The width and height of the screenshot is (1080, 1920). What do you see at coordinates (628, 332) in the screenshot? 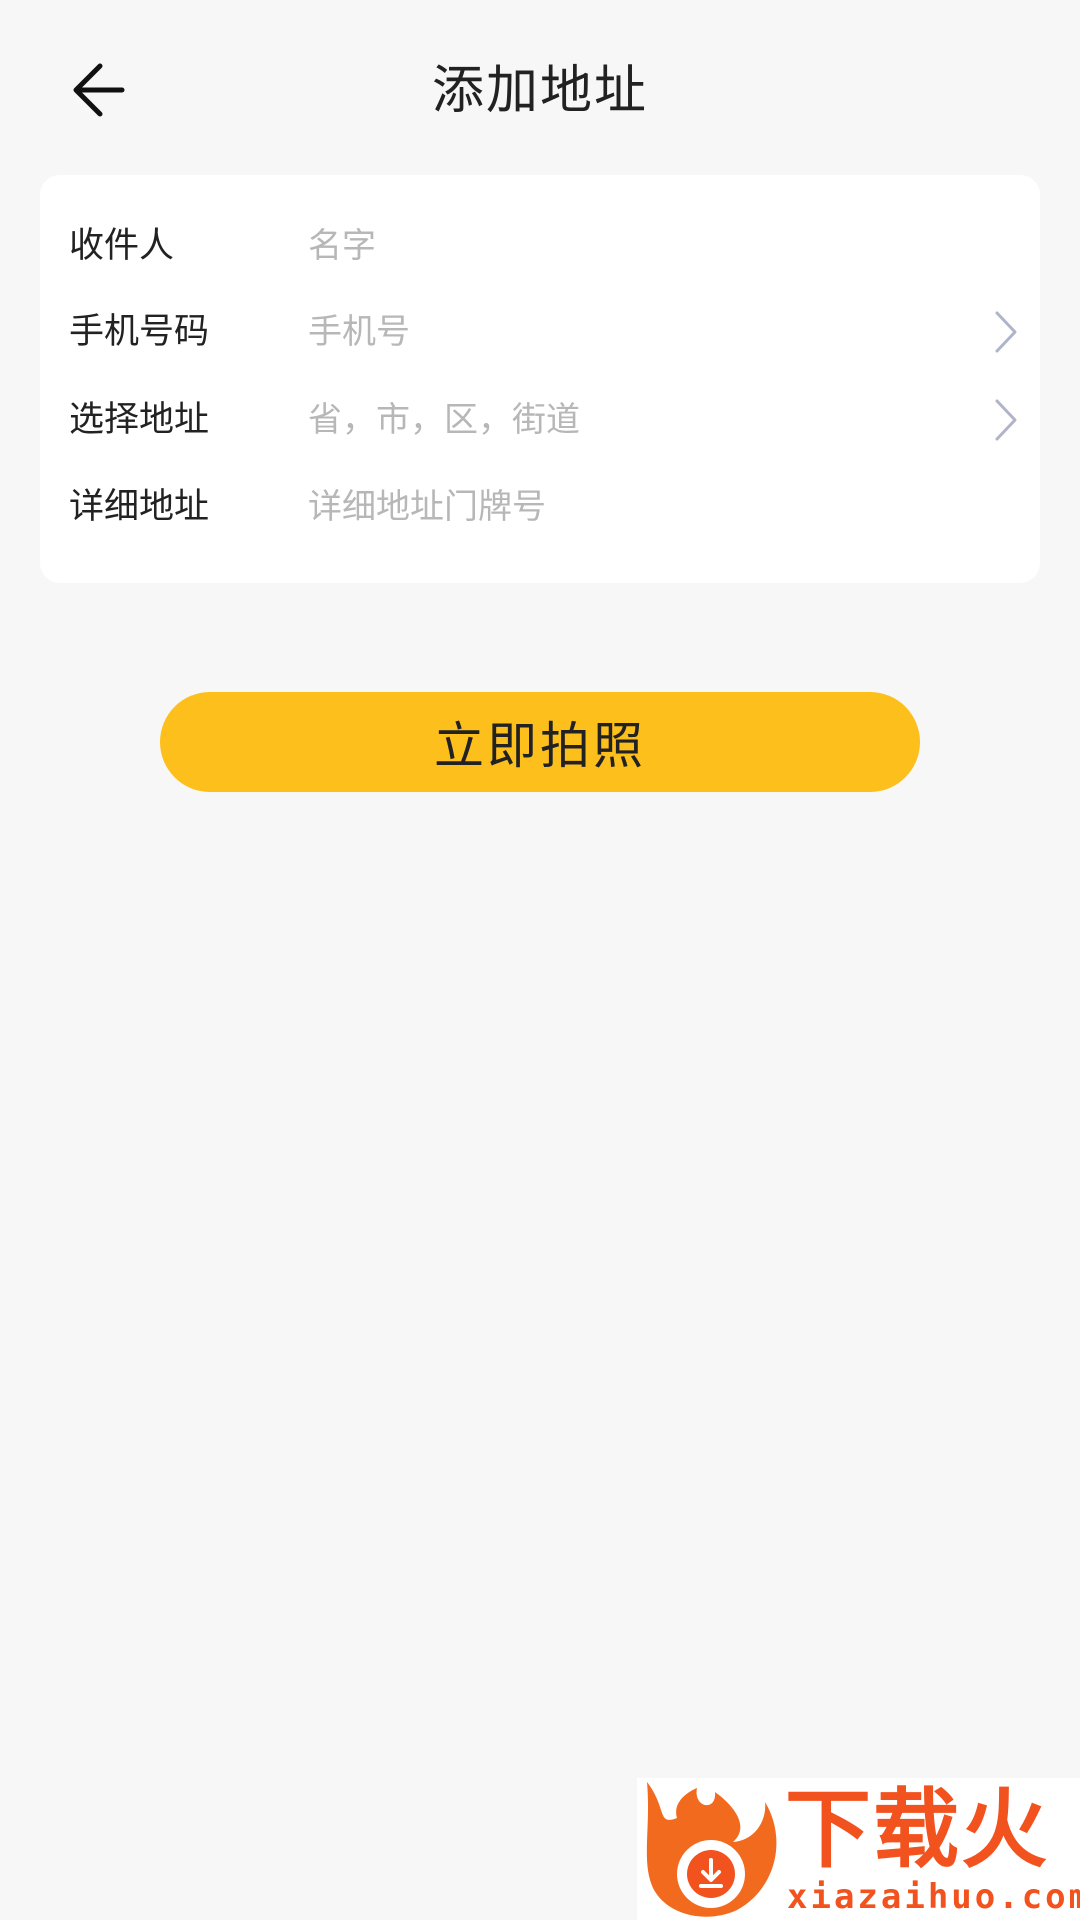
I see `phone-number-input` at bounding box center [628, 332].